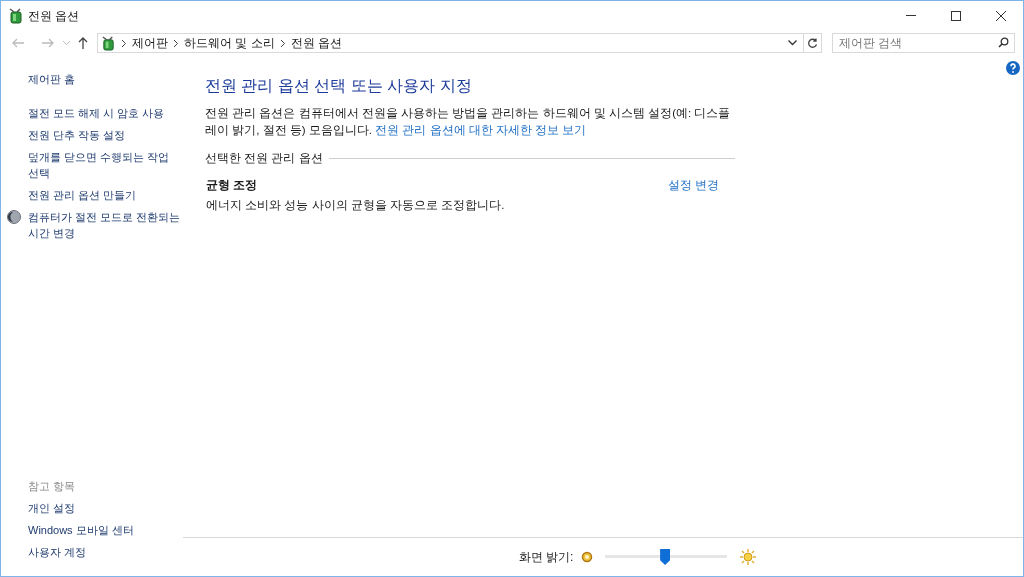  What do you see at coordinates (48, 43) in the screenshot?
I see `forward-arrow-icon` at bounding box center [48, 43].